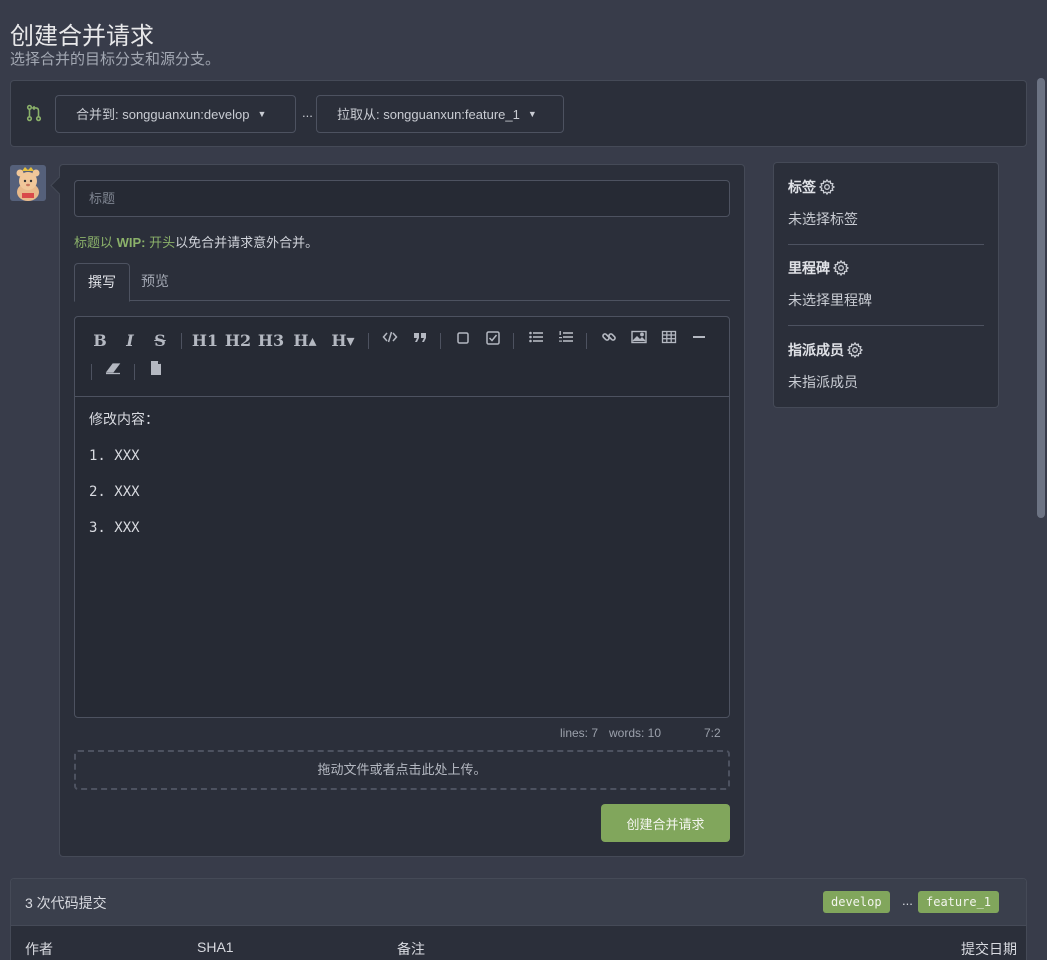  Describe the element at coordinates (115, 59) in the screenshot. I see `page-subtitle: 选择合并的目标分支和源分支。` at that location.